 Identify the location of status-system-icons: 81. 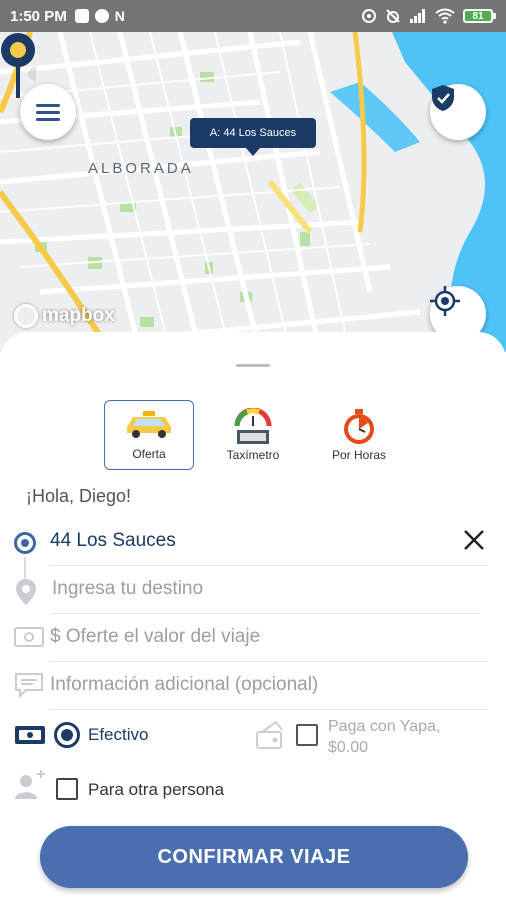
(428, 16).